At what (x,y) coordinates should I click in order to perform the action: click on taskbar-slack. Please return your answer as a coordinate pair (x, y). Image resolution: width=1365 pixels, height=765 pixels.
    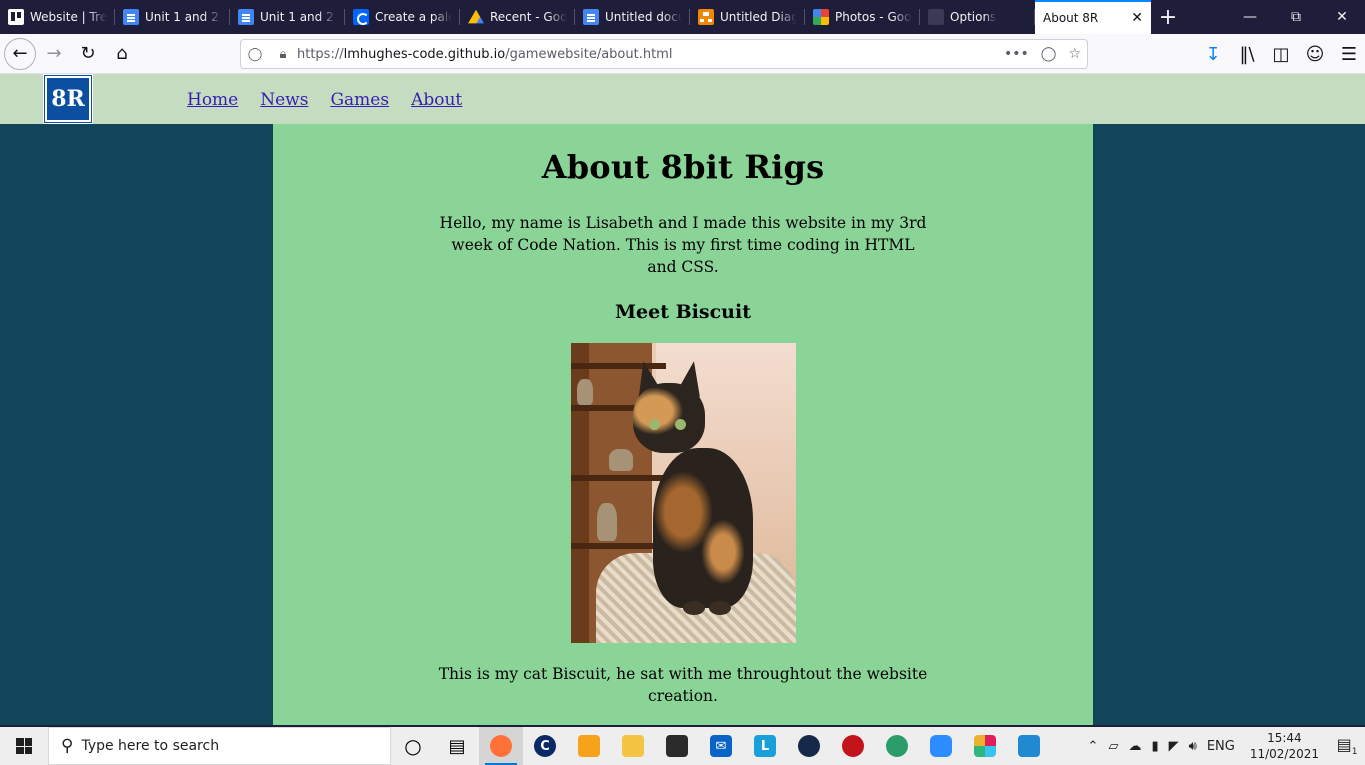
    Looking at the image, I should click on (985, 746).